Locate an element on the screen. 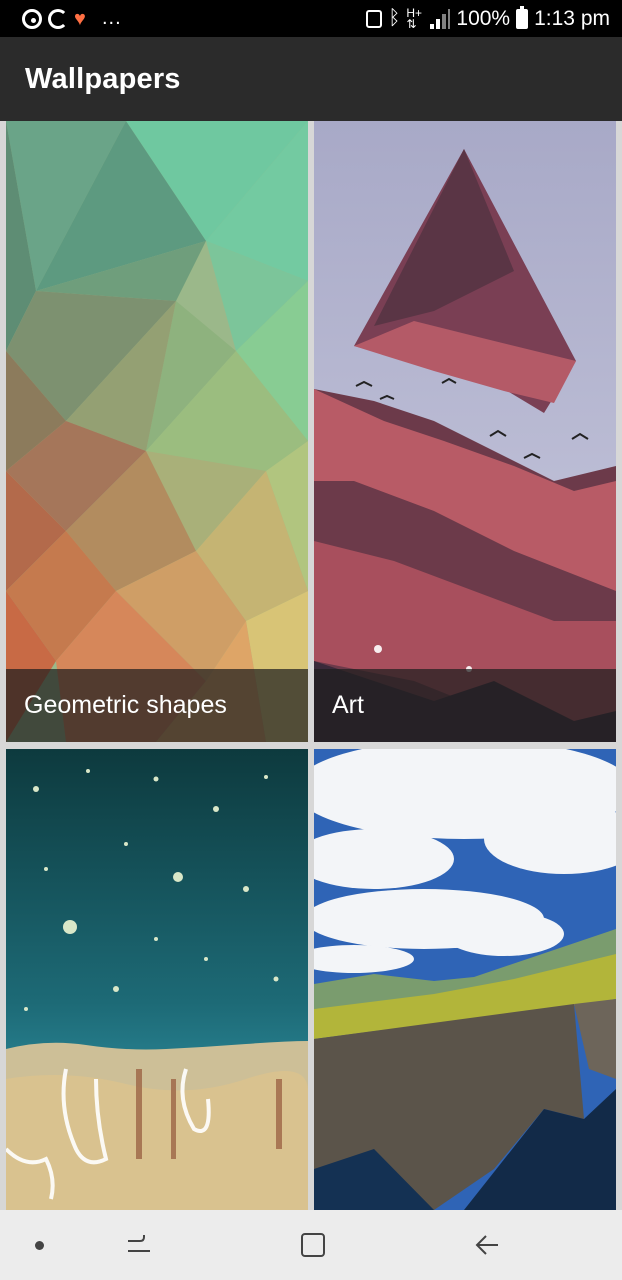 This screenshot has width=622, height=1280. recents-button is located at coordinates (139, 1245).